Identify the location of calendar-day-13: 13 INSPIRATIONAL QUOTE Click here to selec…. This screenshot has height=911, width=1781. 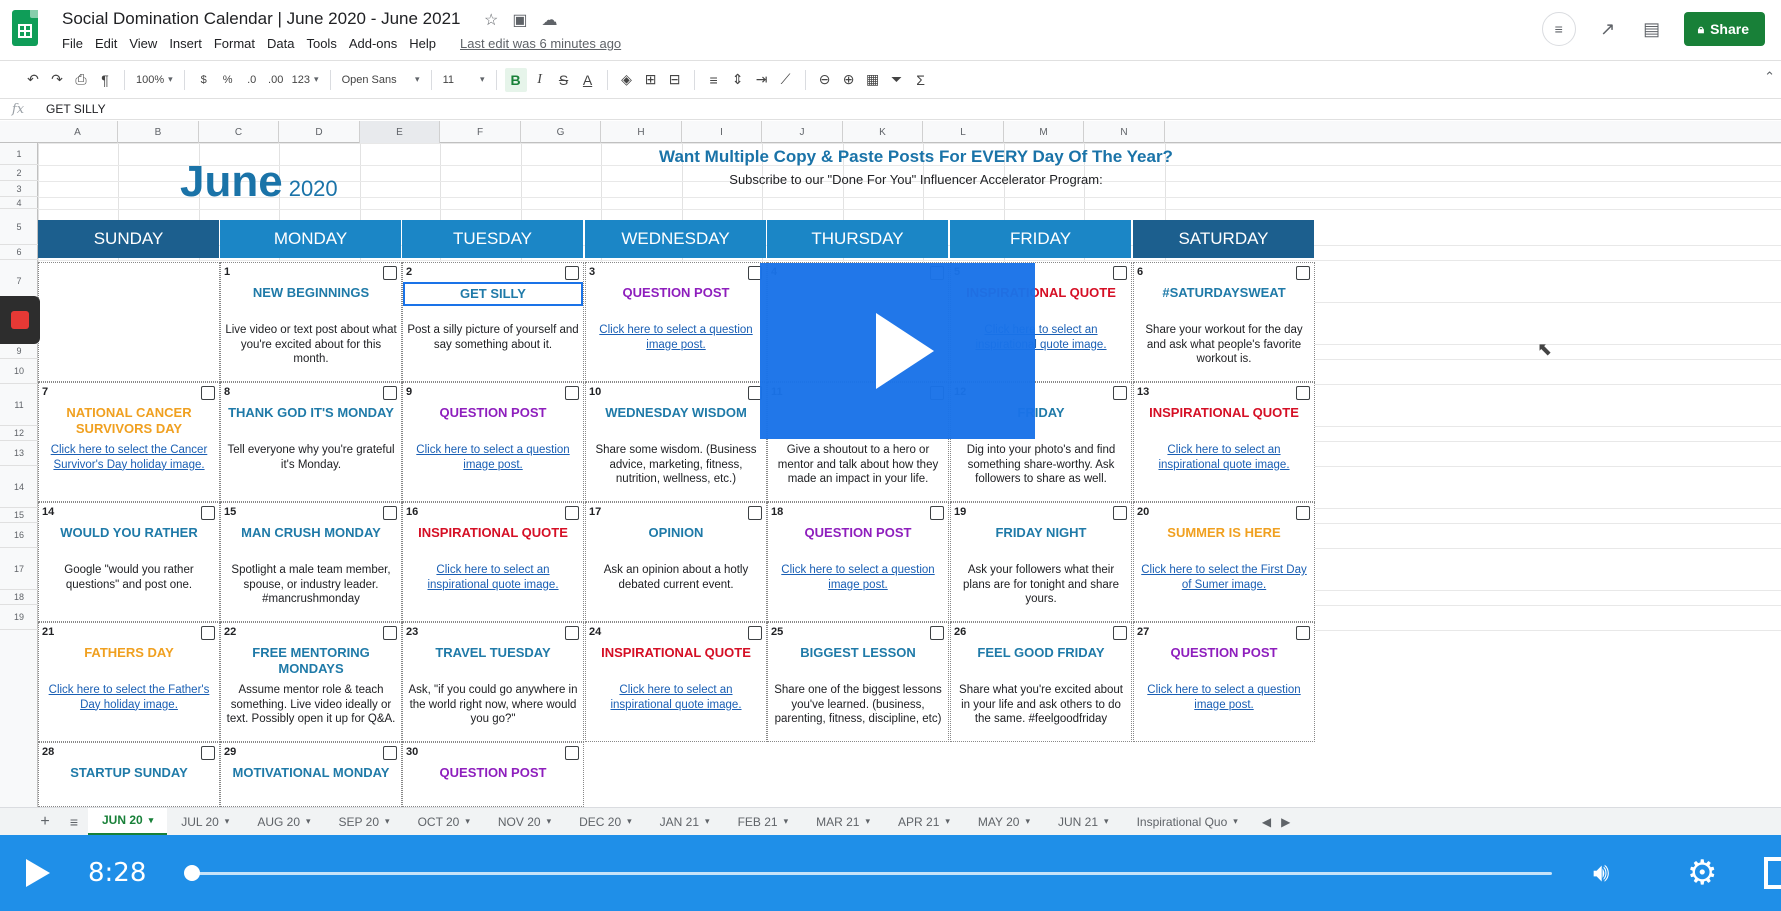
(1224, 442).